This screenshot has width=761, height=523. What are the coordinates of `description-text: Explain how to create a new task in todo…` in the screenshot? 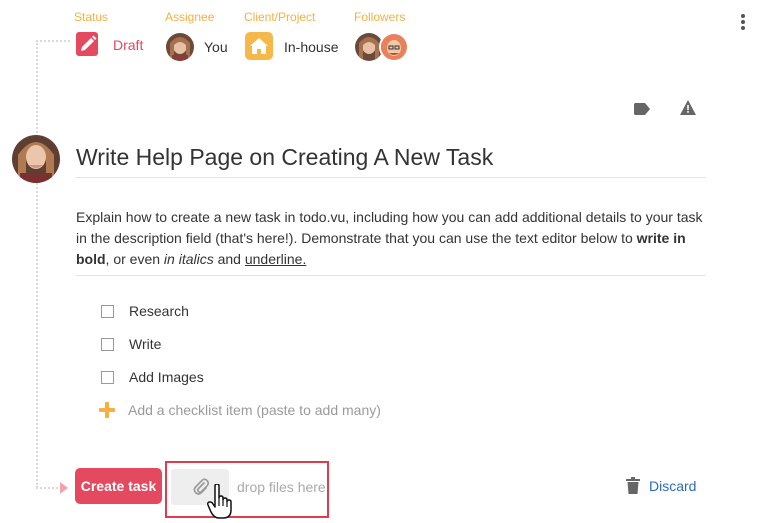 It's located at (389, 227).